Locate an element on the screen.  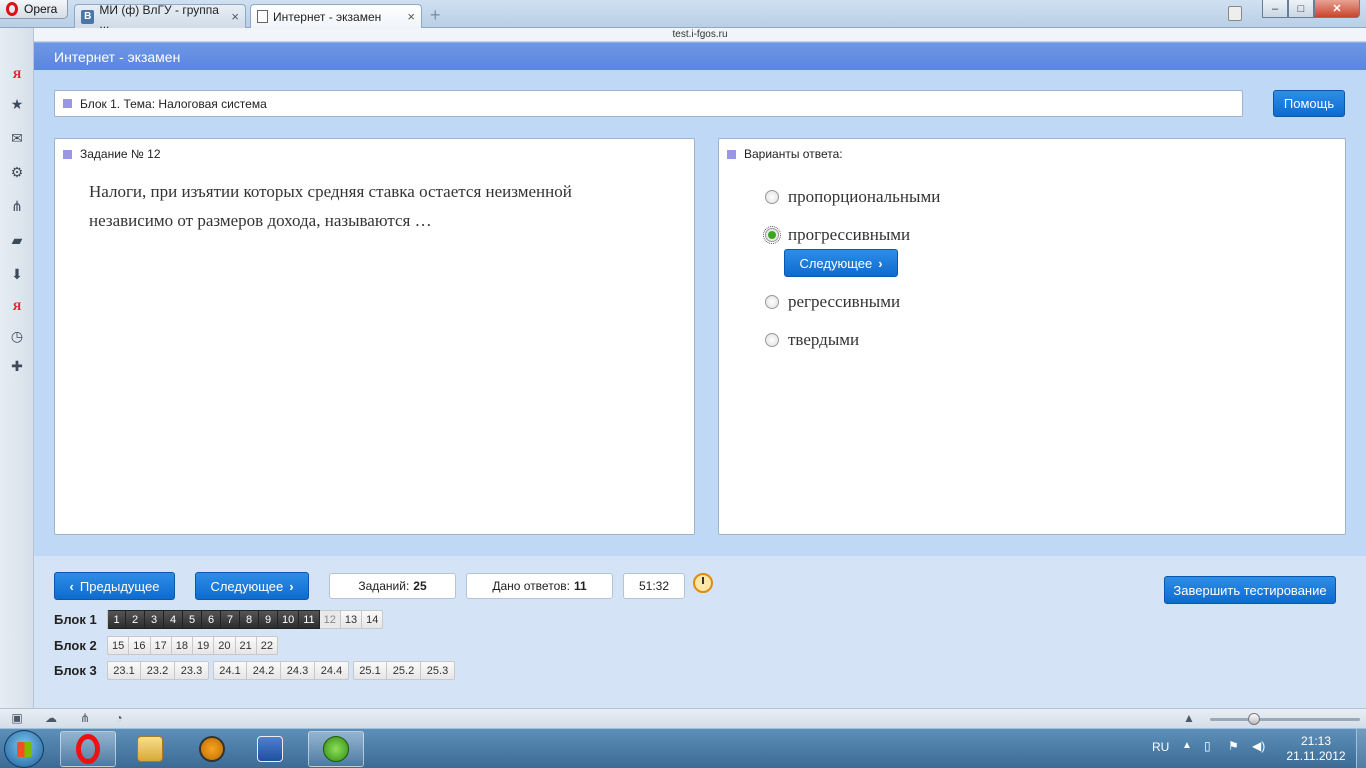
task-title: Задание № 12 is located at coordinates (120, 154).